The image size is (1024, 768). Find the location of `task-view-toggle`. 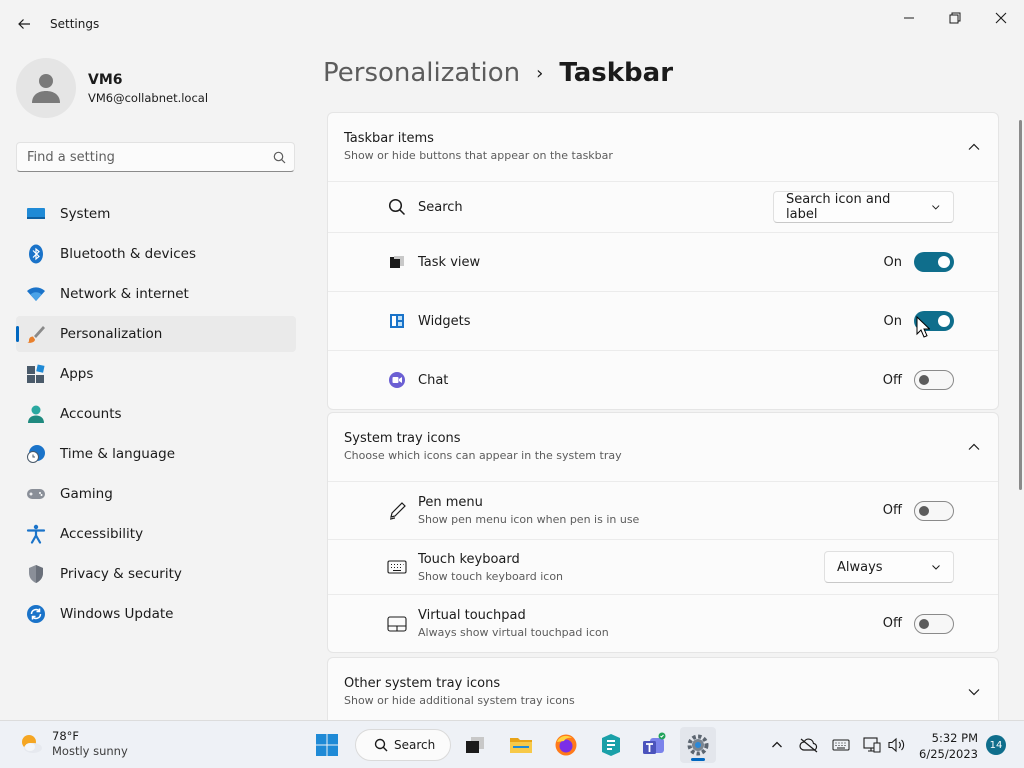

task-view-toggle is located at coordinates (934, 262).